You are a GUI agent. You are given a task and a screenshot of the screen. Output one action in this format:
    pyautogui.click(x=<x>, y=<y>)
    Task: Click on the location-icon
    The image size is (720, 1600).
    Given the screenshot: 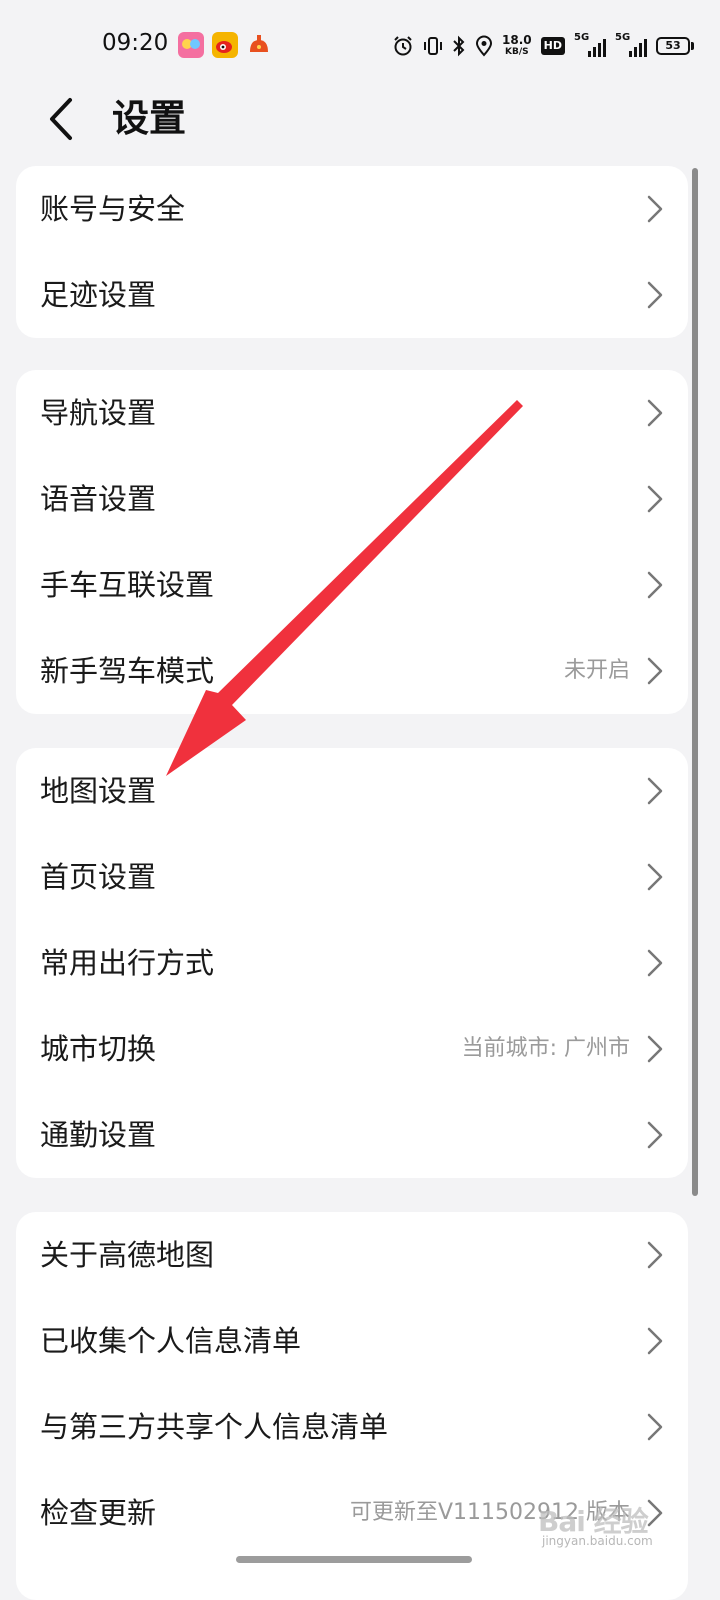 What is the action you would take?
    pyautogui.click(x=484, y=46)
    